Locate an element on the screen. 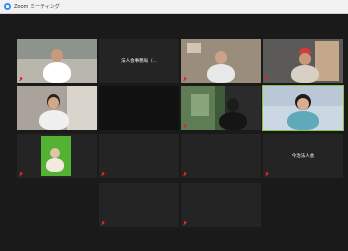  participant-tile-active-speaker is located at coordinates (303, 108).